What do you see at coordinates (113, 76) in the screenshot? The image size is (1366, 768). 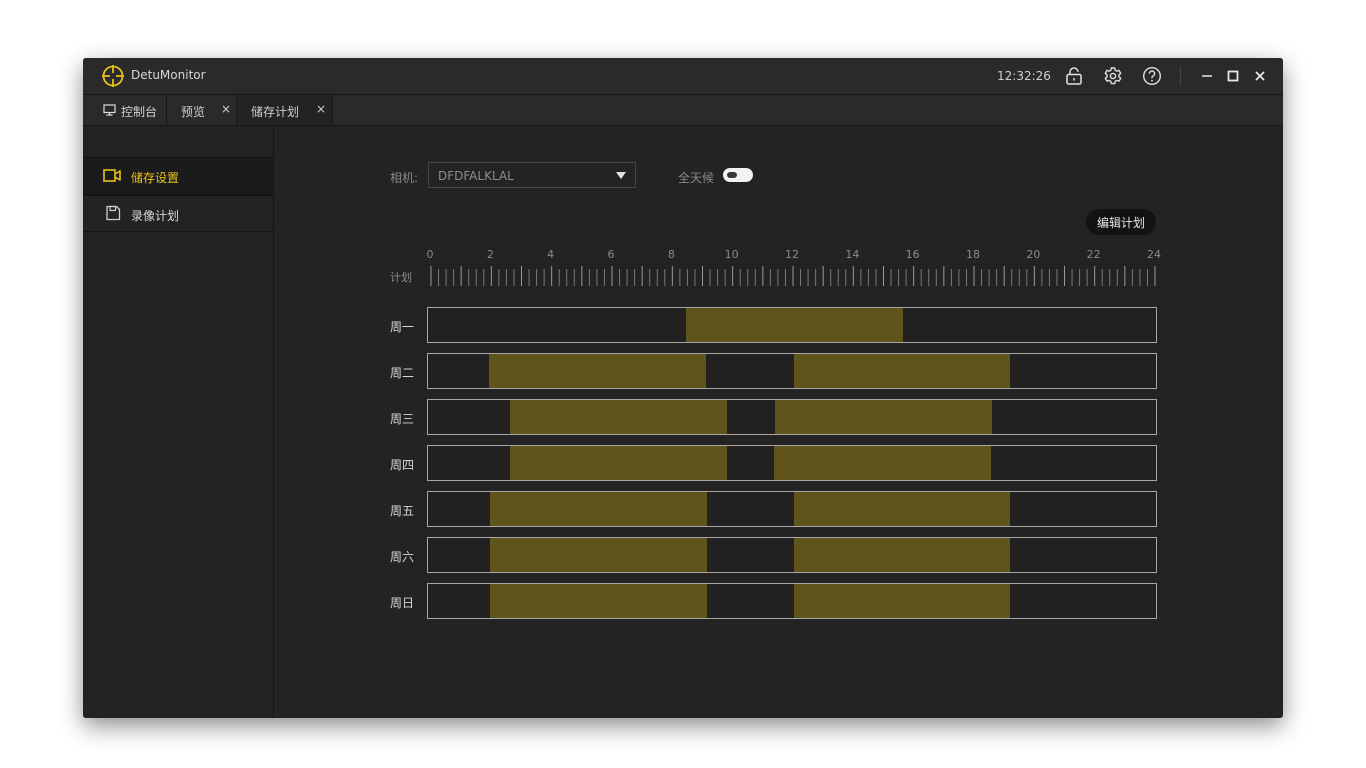 I see `detu-logo-icon` at bounding box center [113, 76].